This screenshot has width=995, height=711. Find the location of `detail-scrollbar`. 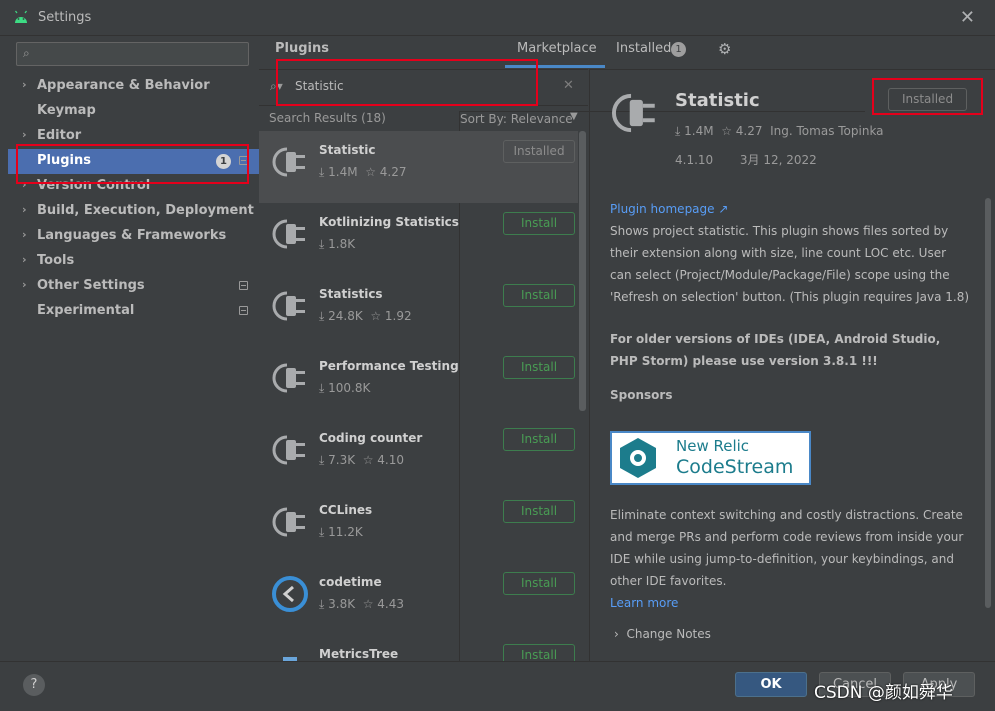

detail-scrollbar is located at coordinates (988, 403).